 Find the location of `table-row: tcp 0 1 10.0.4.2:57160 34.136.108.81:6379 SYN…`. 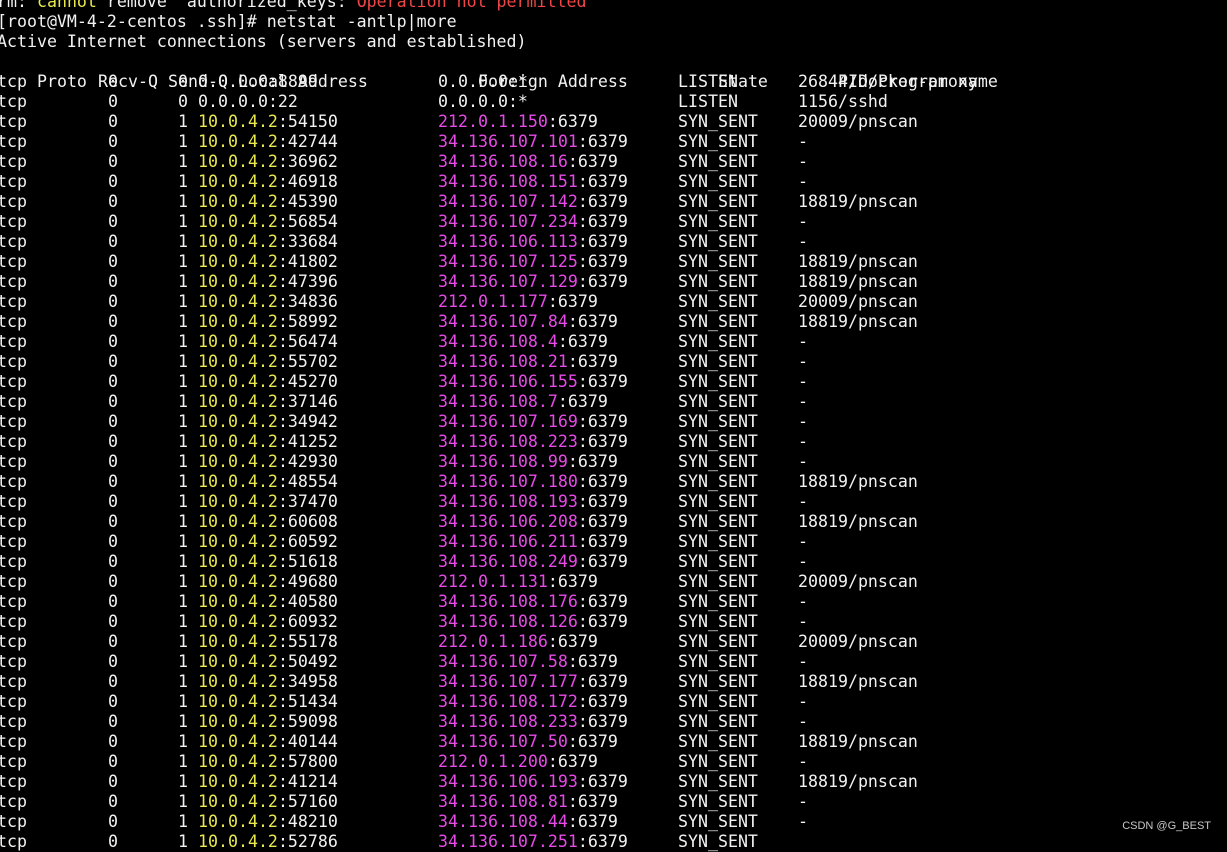

table-row: tcp 0 1 10.0.4.2:57160 34.136.108.81:6379 SYN… is located at coordinates (613, 802).